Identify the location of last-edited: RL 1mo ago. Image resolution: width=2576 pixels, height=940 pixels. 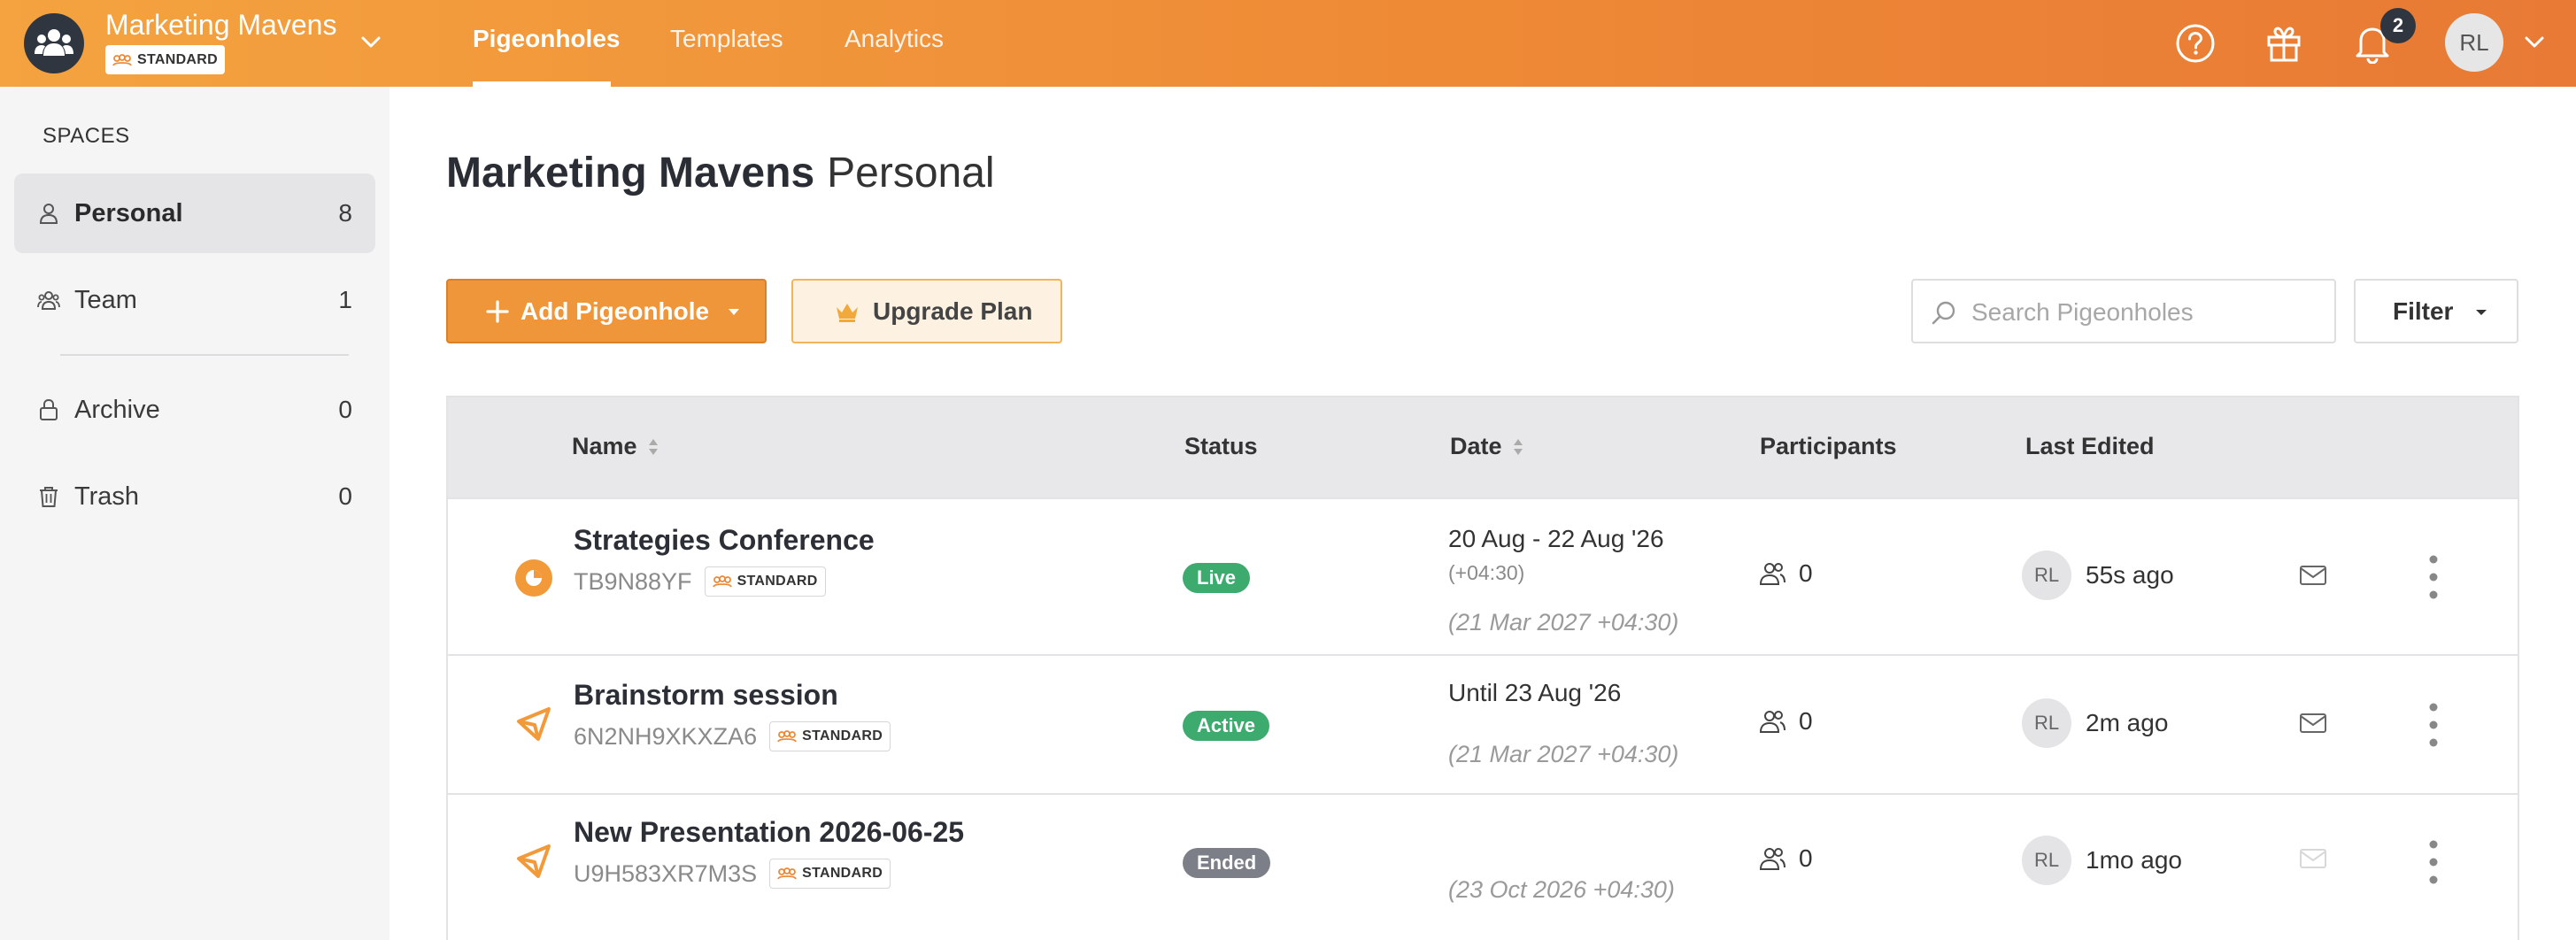
(2102, 861).